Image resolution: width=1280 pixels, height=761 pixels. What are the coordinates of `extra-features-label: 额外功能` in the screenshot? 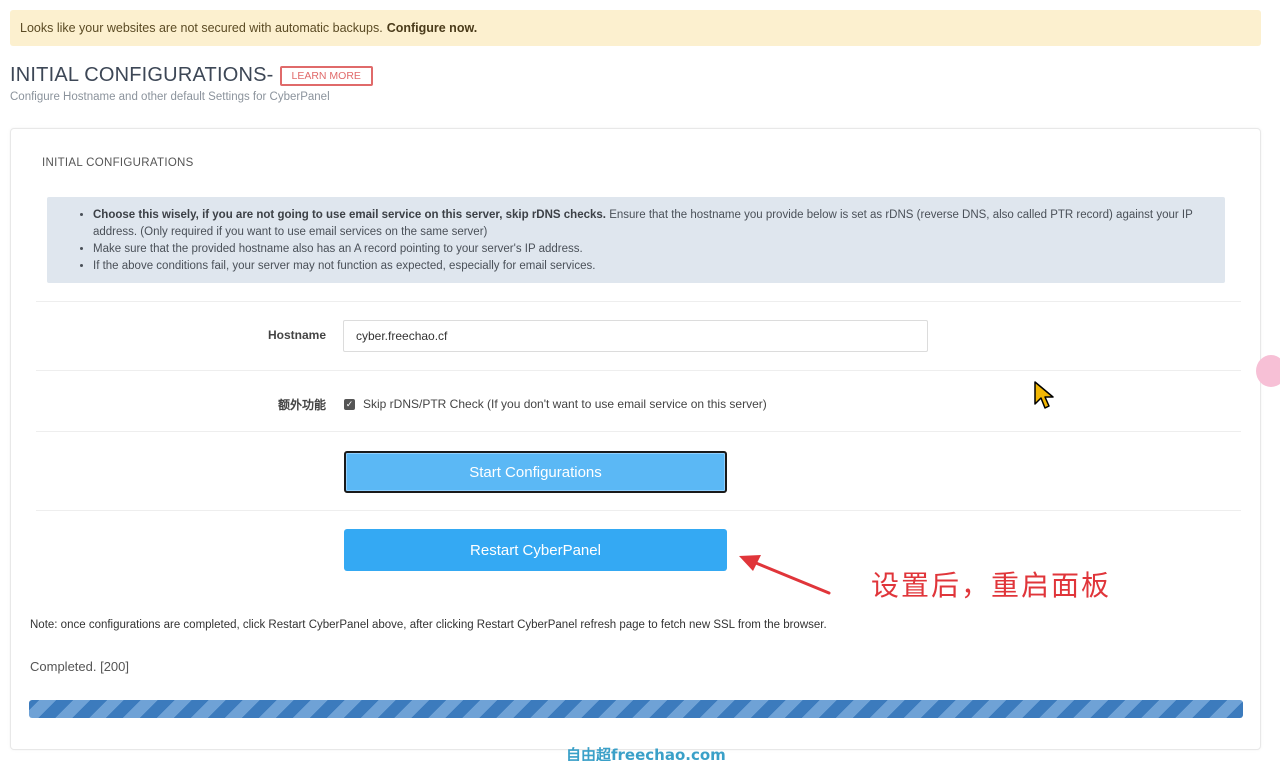 It's located at (301, 405).